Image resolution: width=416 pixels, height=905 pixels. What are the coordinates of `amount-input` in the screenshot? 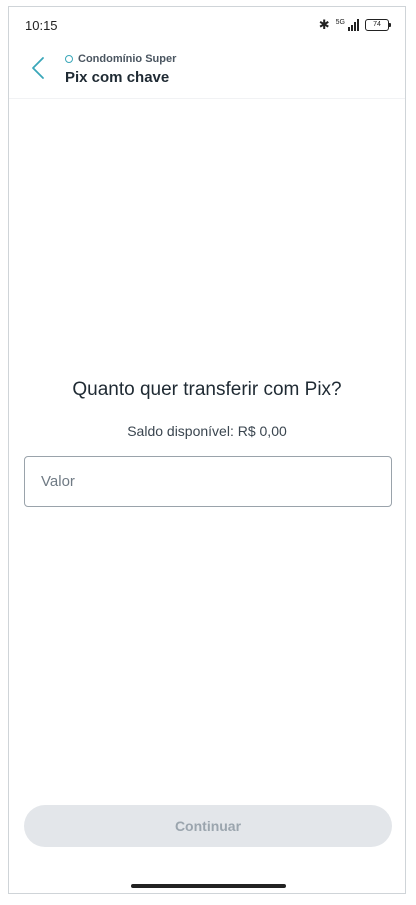 It's located at (208, 481).